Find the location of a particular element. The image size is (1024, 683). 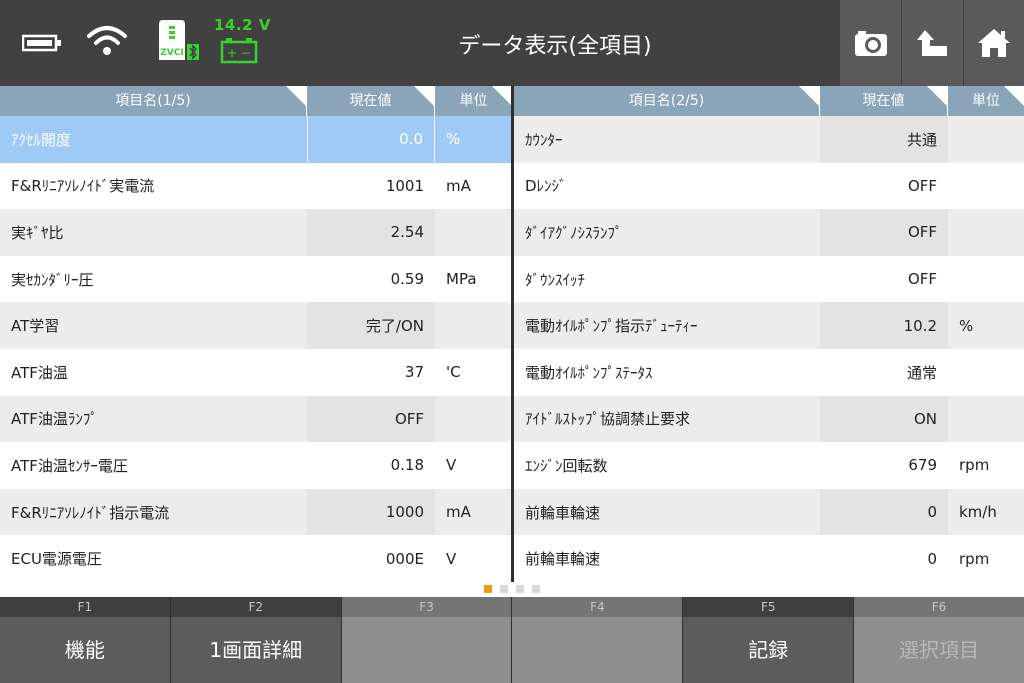

fkey-f3: F3 is located at coordinates (426, 640).